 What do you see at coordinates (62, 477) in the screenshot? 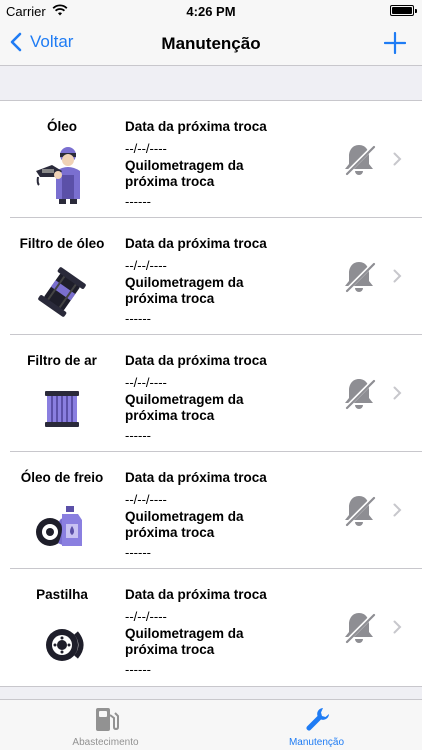
I see `item-name: Óleo de freio` at bounding box center [62, 477].